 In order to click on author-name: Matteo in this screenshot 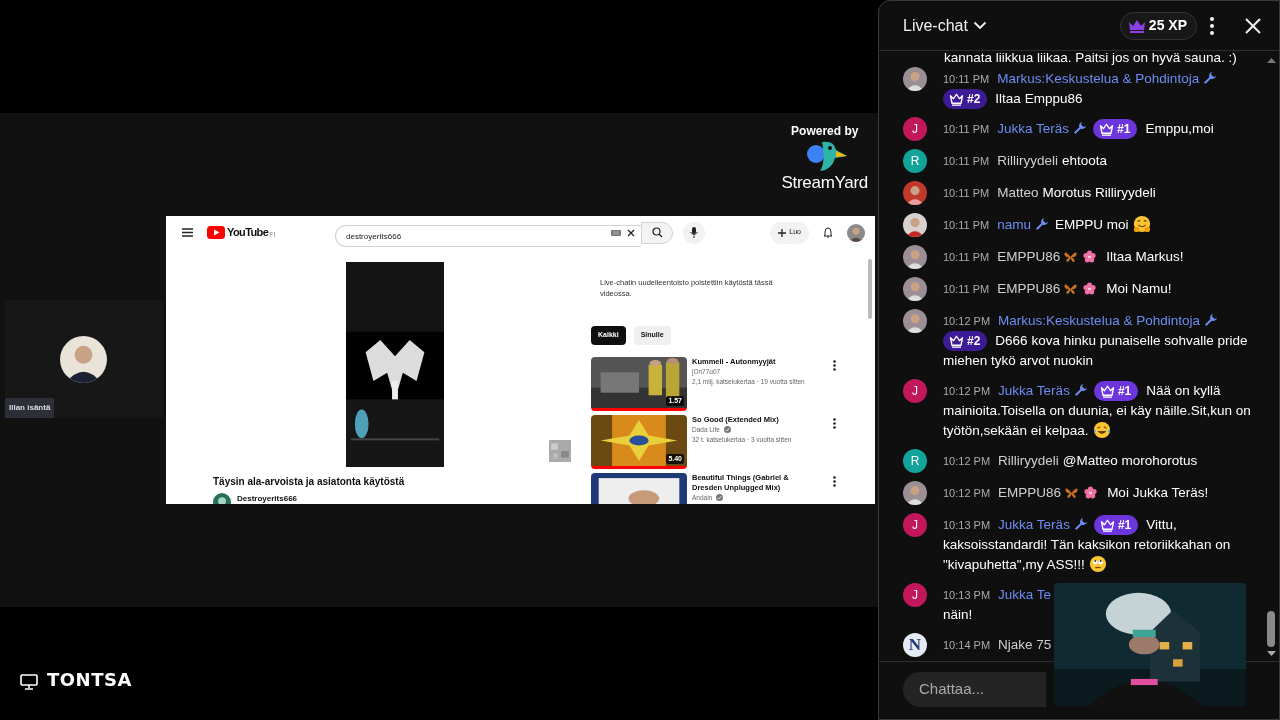, I will do `click(1018, 192)`.